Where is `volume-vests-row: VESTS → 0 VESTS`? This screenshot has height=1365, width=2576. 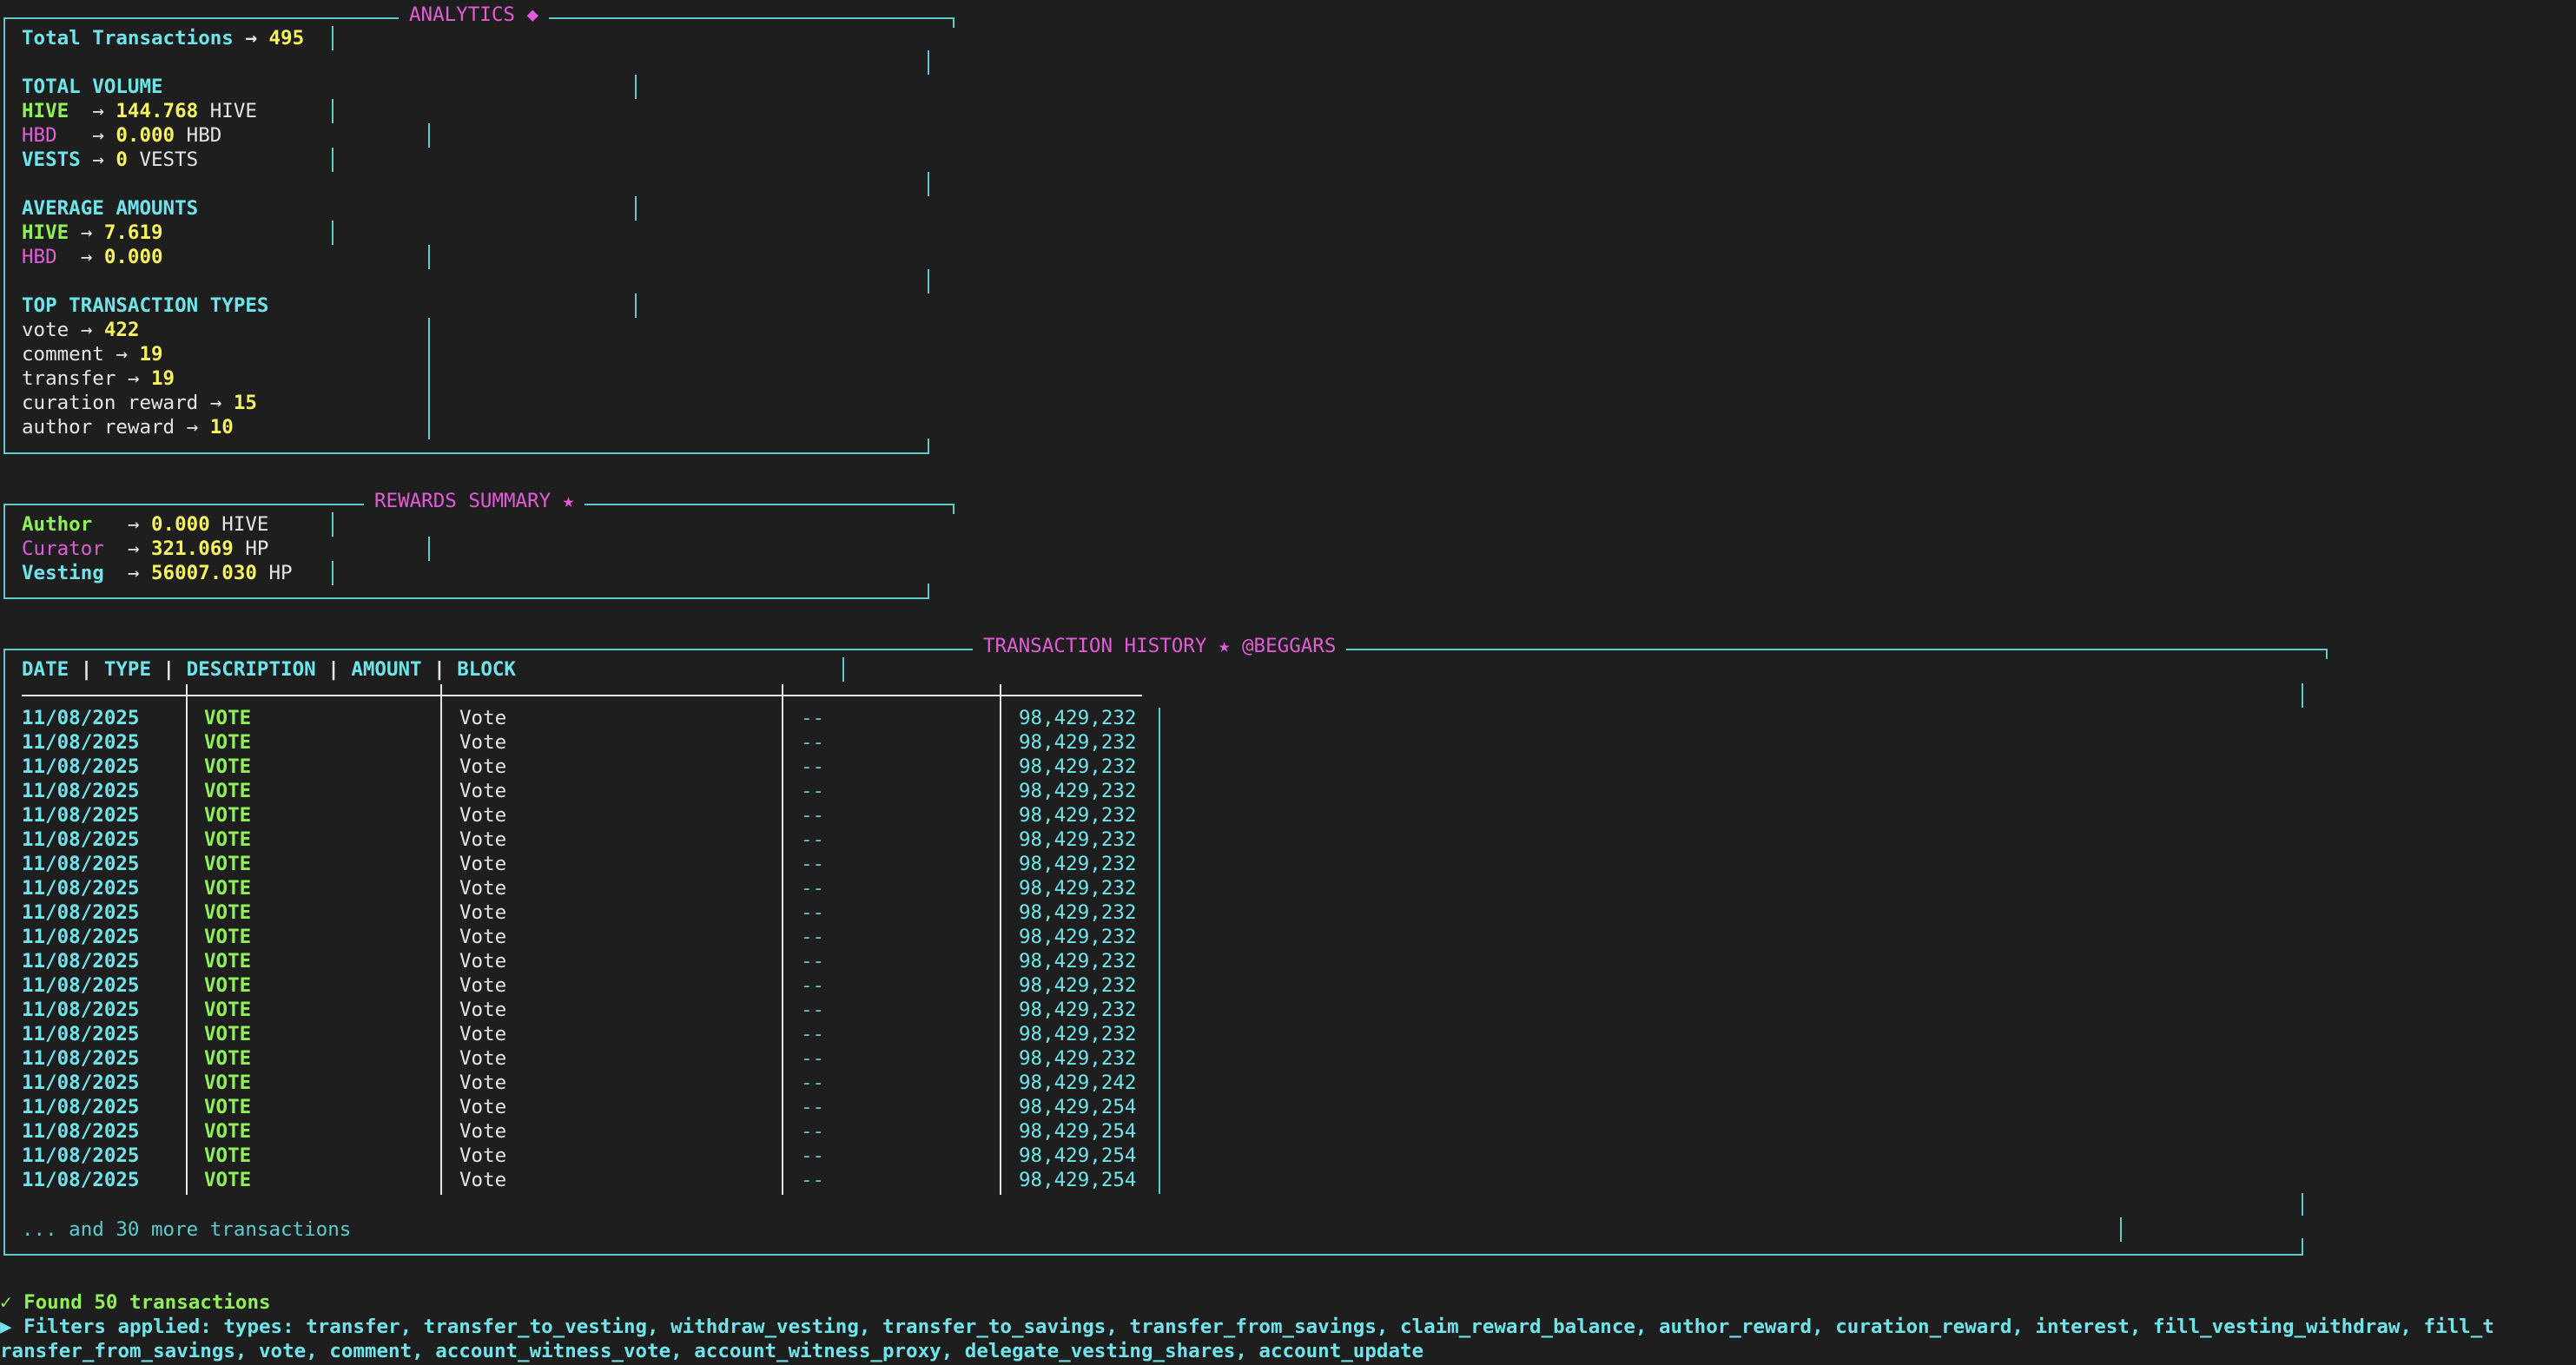
volume-vests-row: VESTS → 0 VESTS is located at coordinates (111, 159).